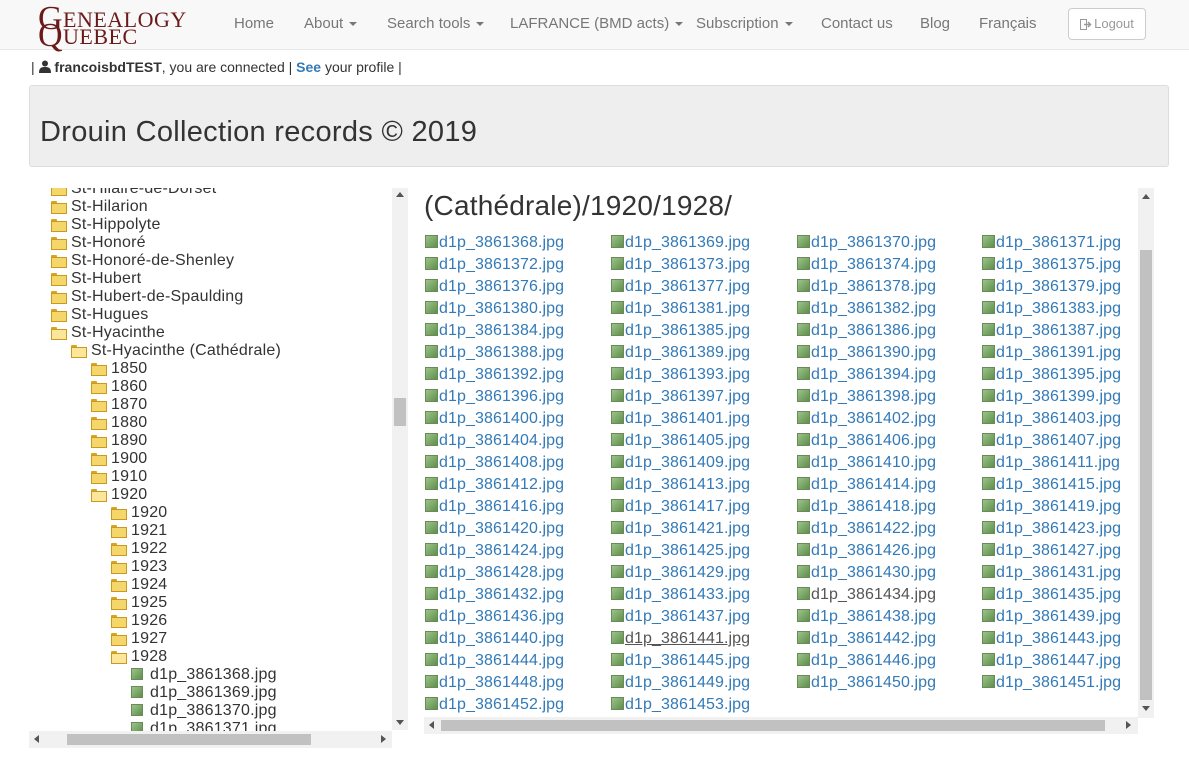  I want to click on nav-subscription: Subscription, so click(744, 23).